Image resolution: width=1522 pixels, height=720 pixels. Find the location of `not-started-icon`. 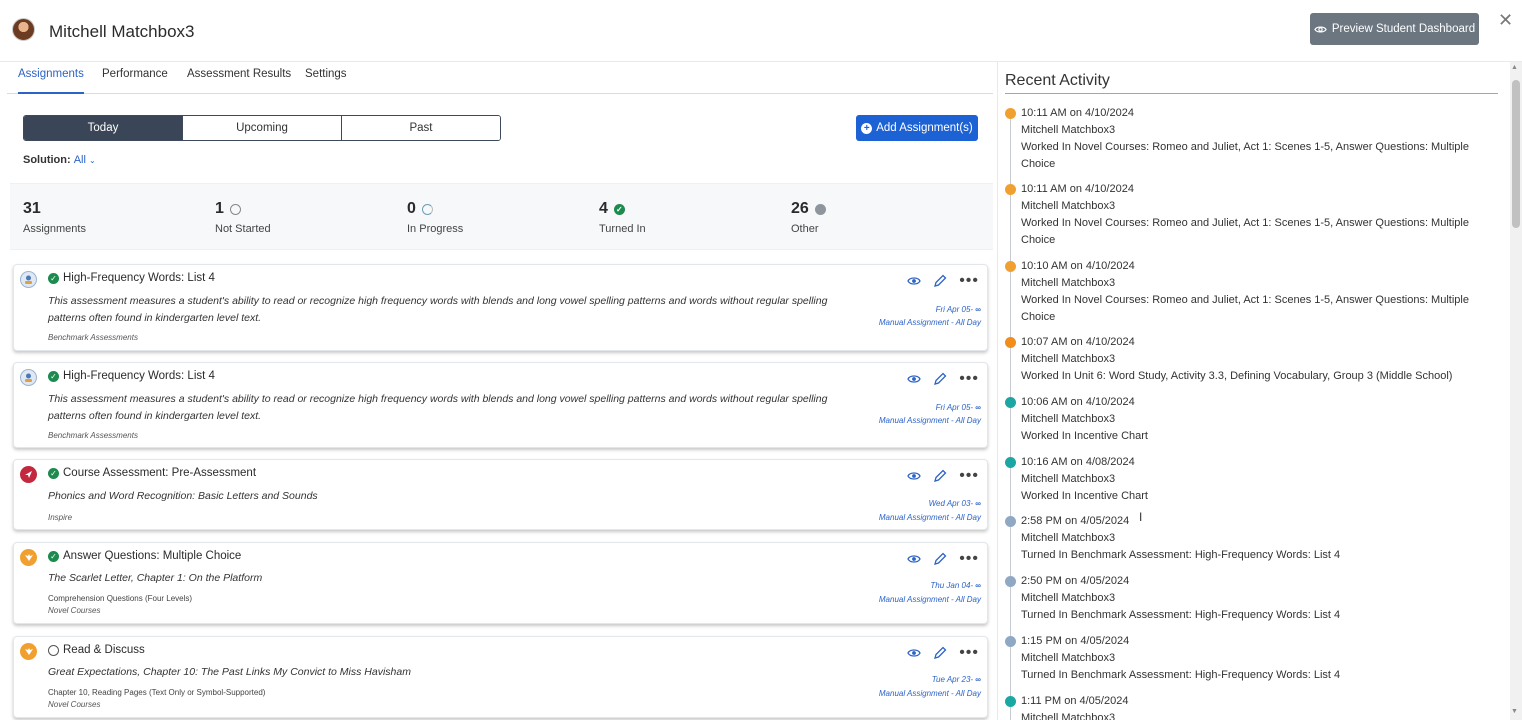

not-started-icon is located at coordinates (235, 209).